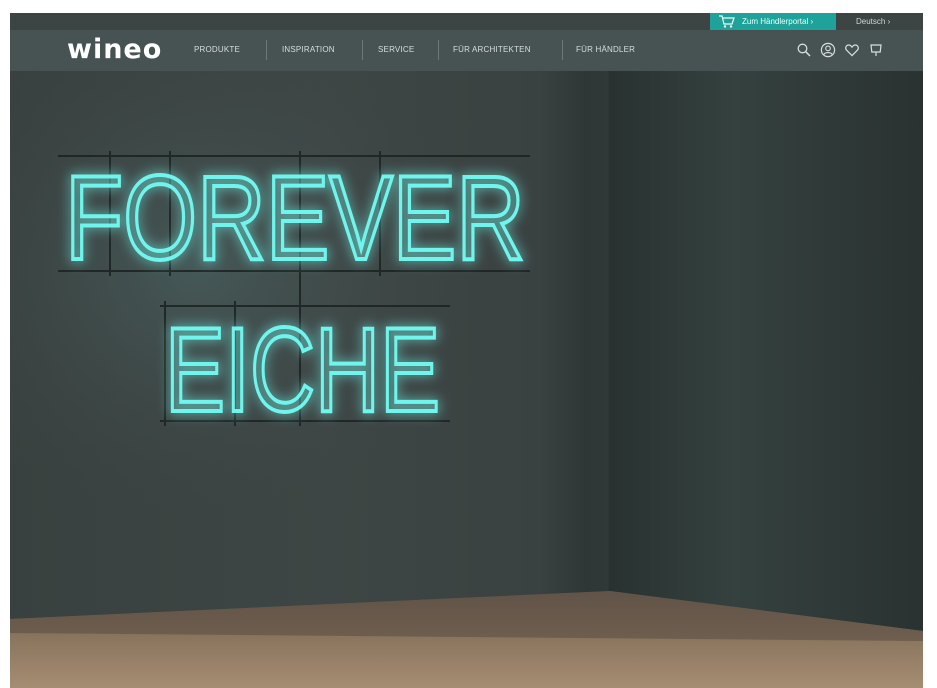  Describe the element at coordinates (396, 50) in the screenshot. I see `nav-item-service: SERVICE` at that location.